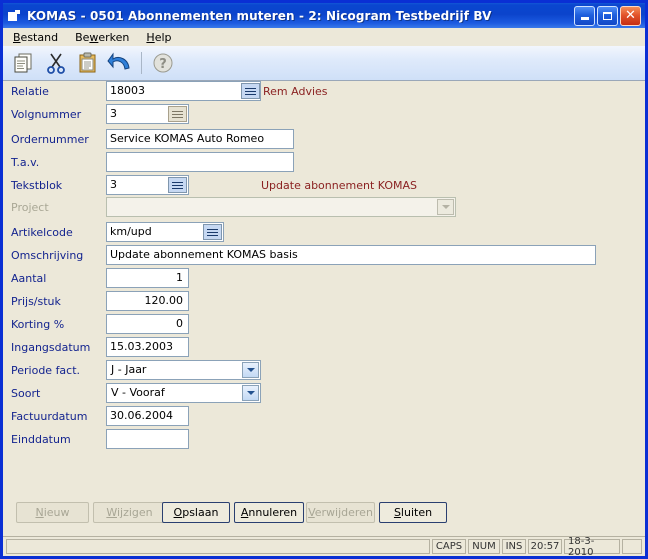 Image resolution: width=648 pixels, height=559 pixels. What do you see at coordinates (183, 393) in the screenshot?
I see `select-soort: V - Vooraf` at bounding box center [183, 393].